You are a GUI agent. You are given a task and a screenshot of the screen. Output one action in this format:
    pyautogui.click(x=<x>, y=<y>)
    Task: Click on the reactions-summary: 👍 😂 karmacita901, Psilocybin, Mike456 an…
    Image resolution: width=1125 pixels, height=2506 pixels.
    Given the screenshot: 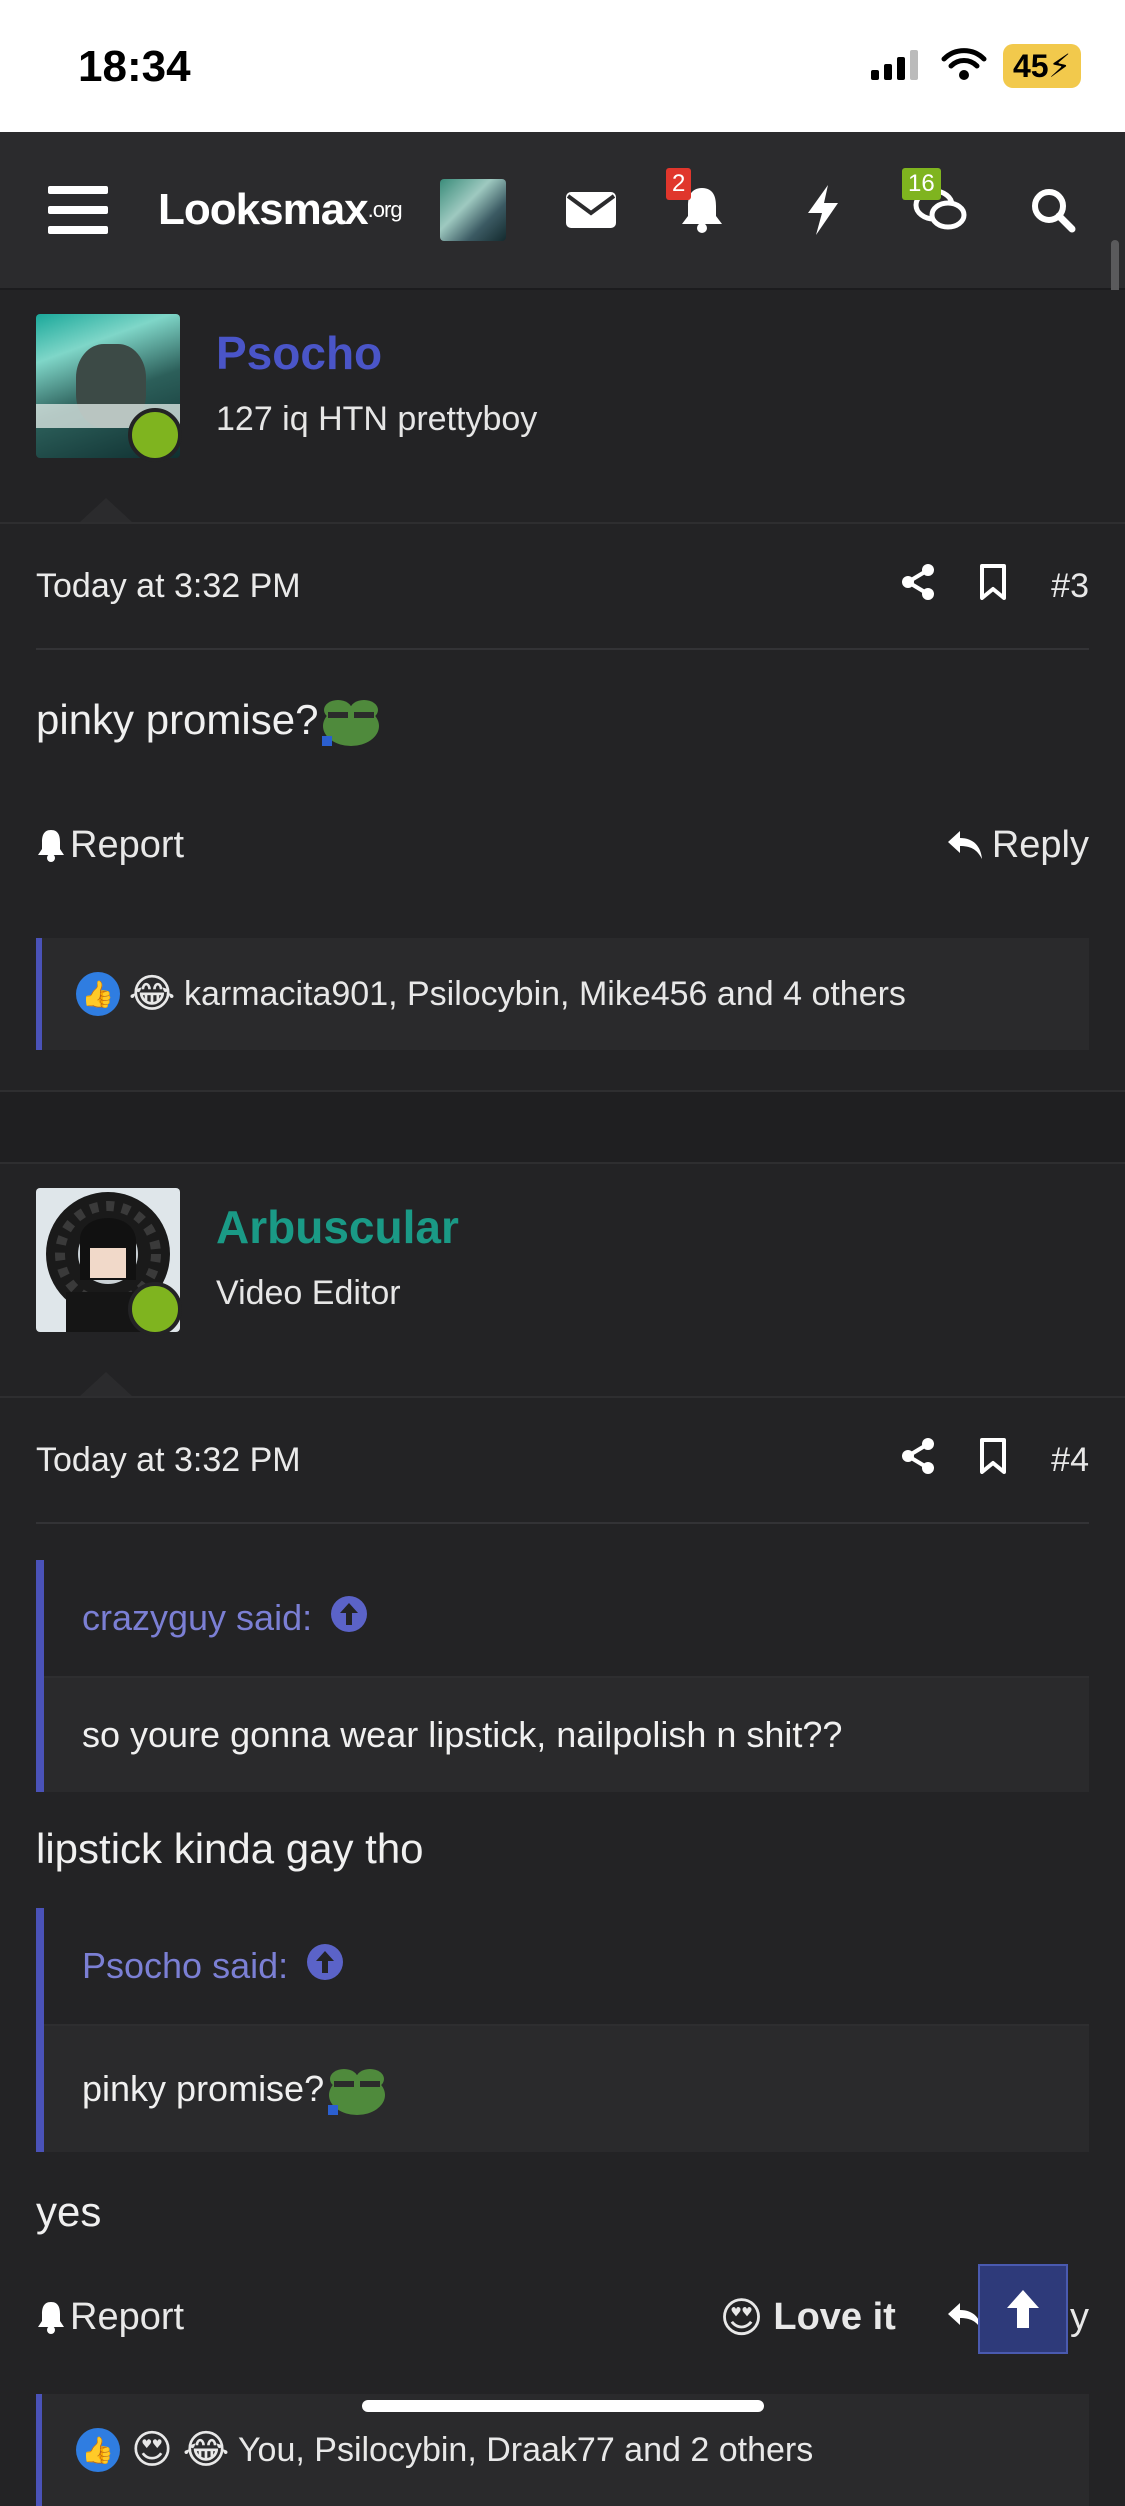 What is the action you would take?
    pyautogui.click(x=562, y=994)
    